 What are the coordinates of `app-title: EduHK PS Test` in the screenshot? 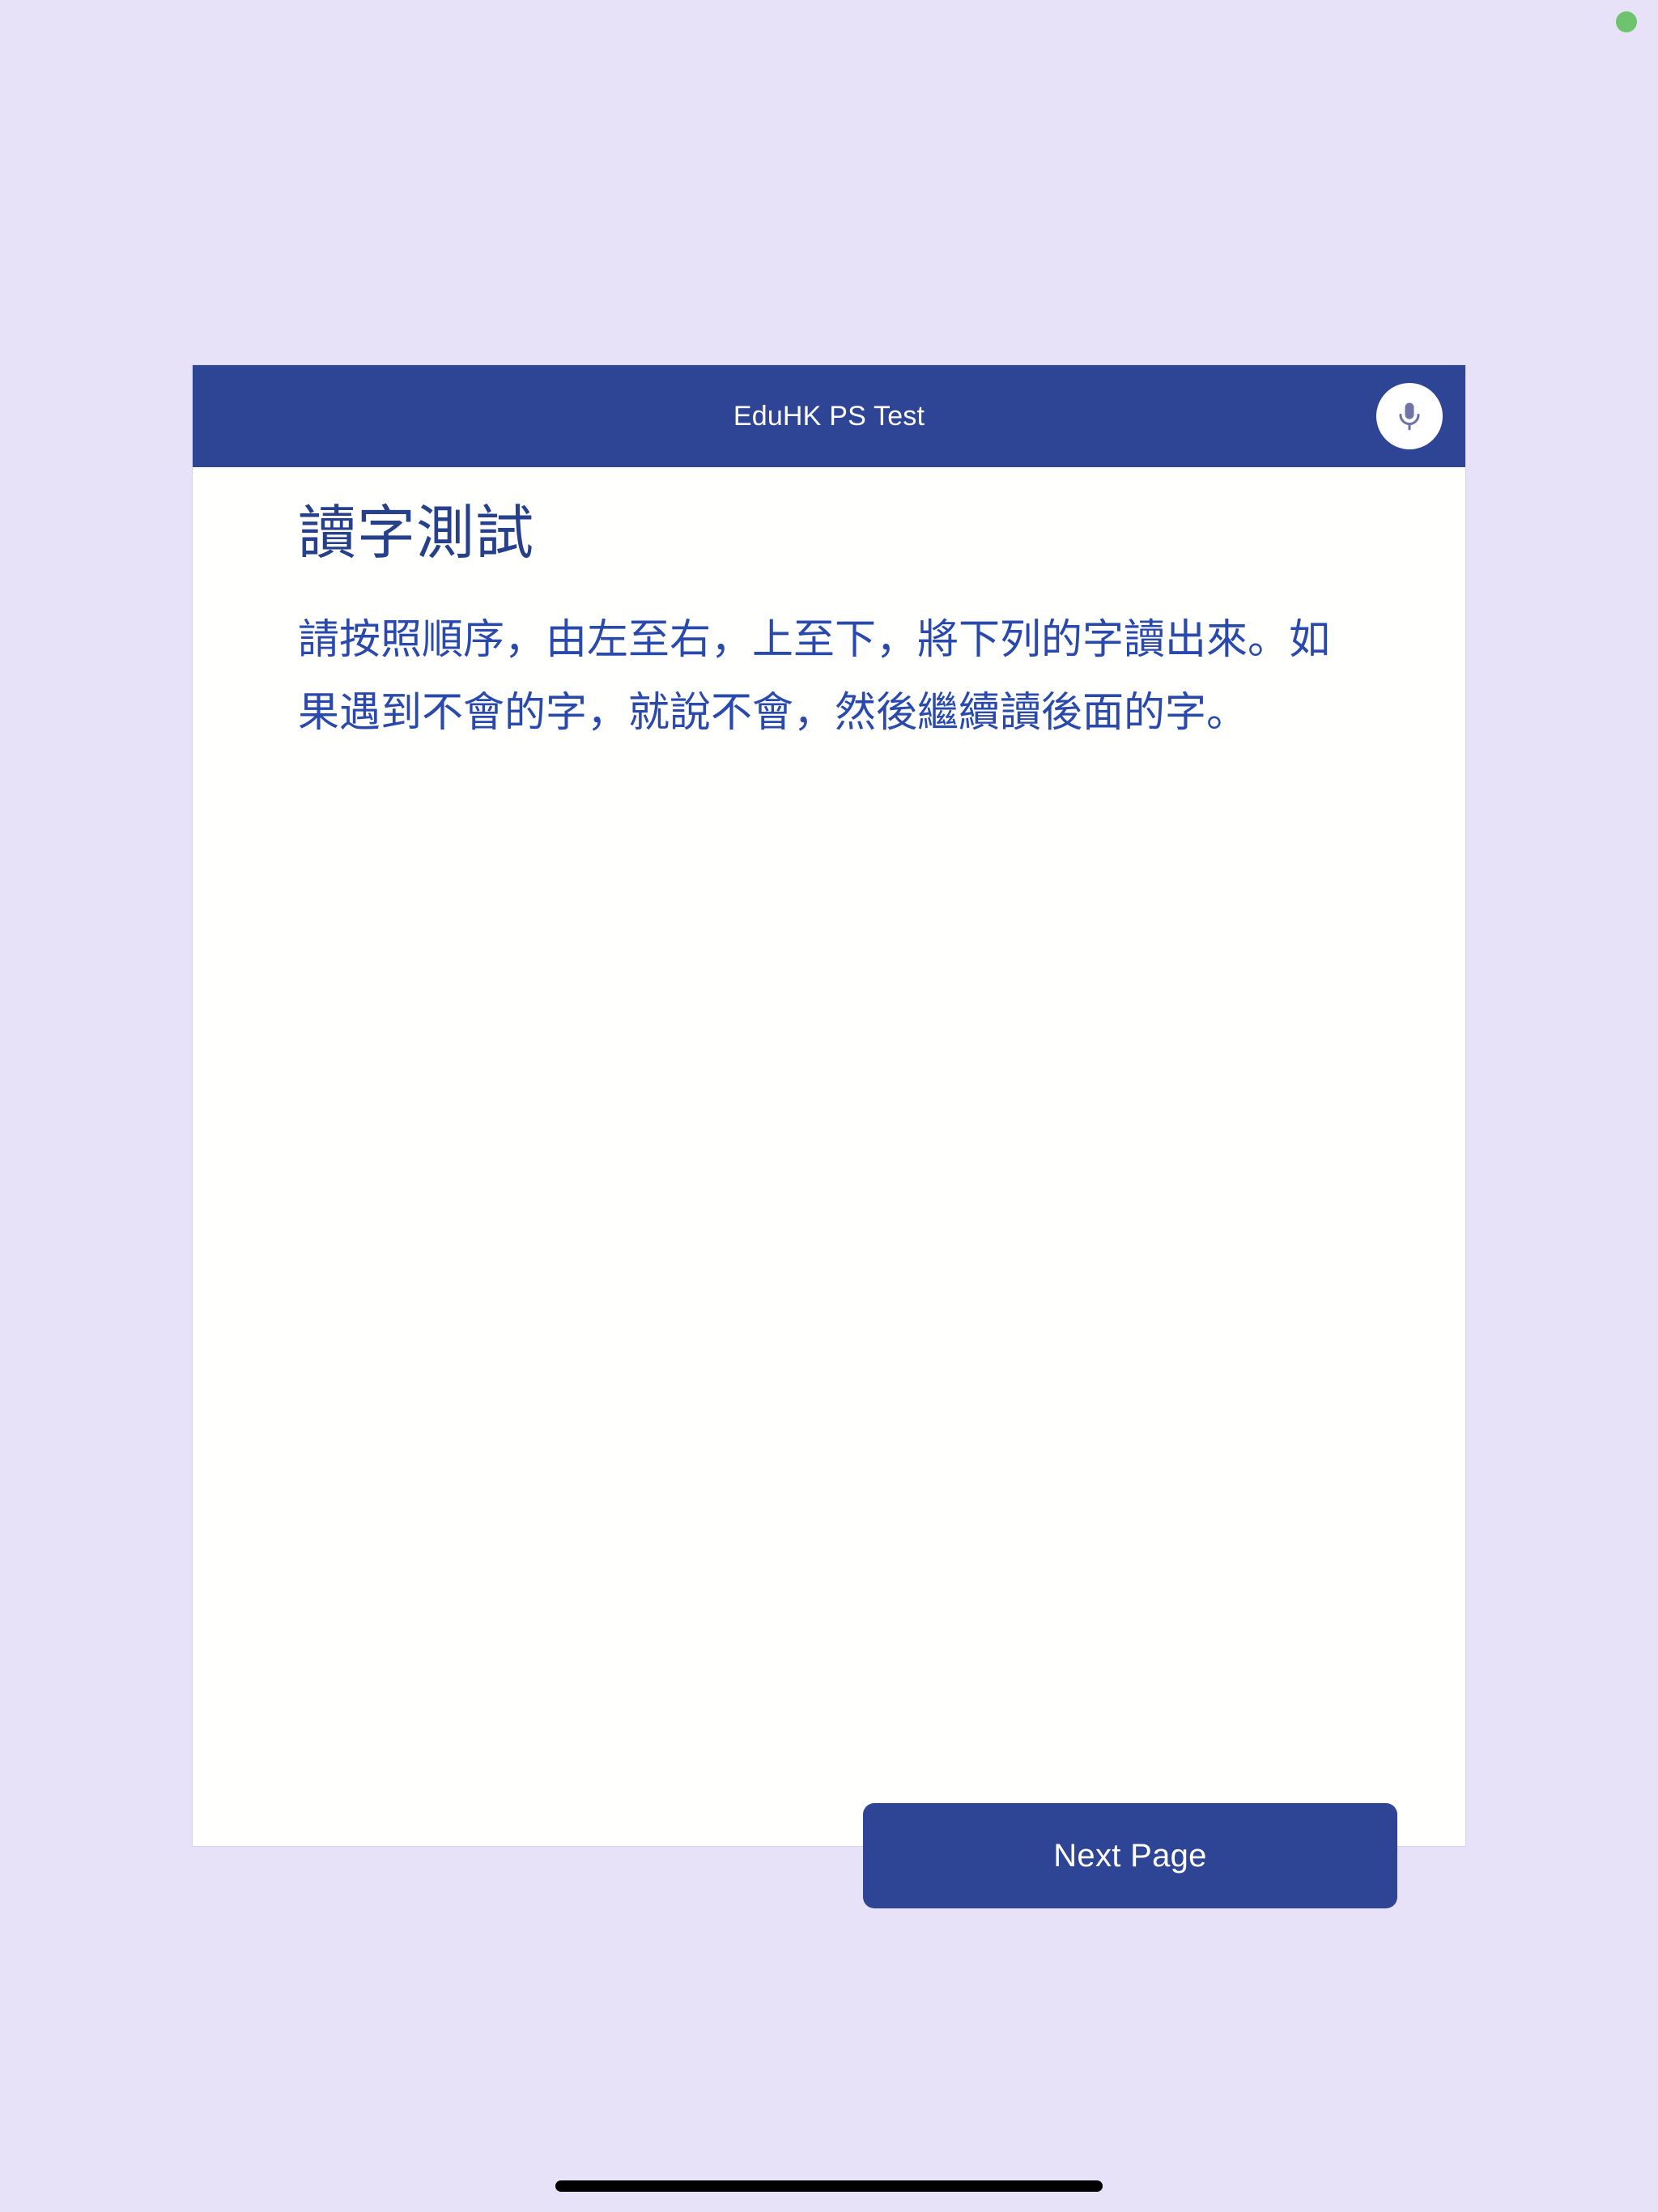 It's located at (829, 417).